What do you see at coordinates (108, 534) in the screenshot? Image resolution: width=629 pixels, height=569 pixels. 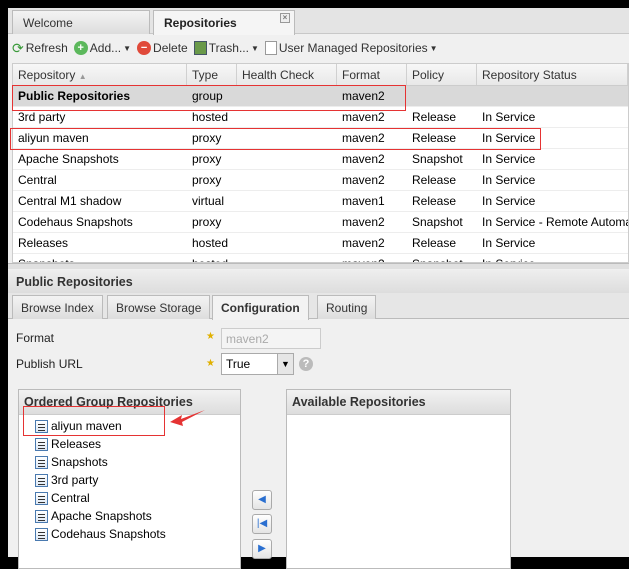 I see `list-item-label: Codehaus Snapshots` at bounding box center [108, 534].